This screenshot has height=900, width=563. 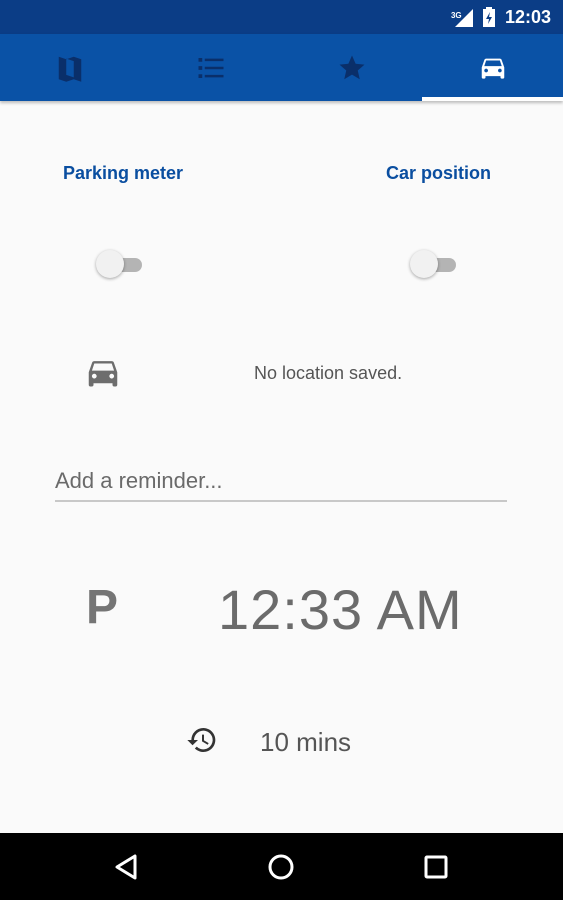 I want to click on back-icon, so click(x=127, y=867).